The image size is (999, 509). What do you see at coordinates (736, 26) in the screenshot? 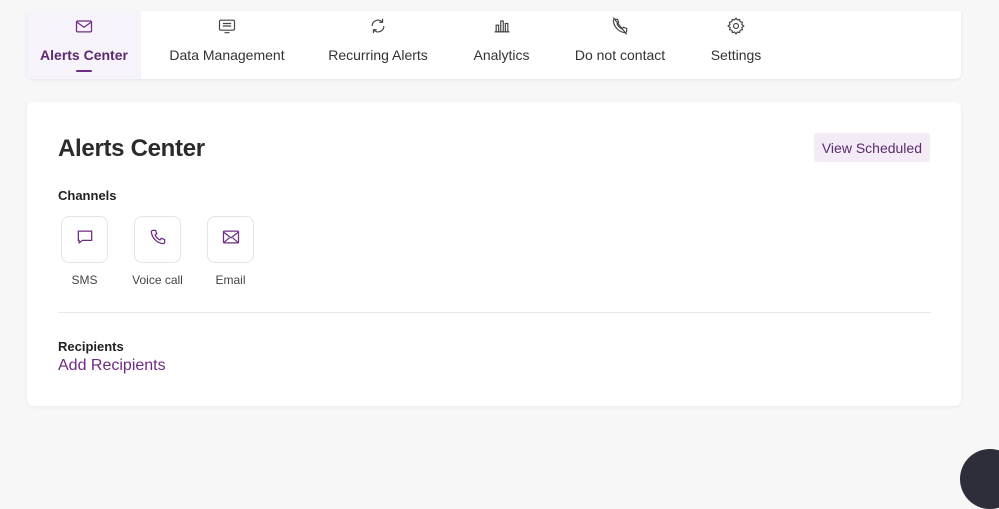
I see `gear-icon` at bounding box center [736, 26].